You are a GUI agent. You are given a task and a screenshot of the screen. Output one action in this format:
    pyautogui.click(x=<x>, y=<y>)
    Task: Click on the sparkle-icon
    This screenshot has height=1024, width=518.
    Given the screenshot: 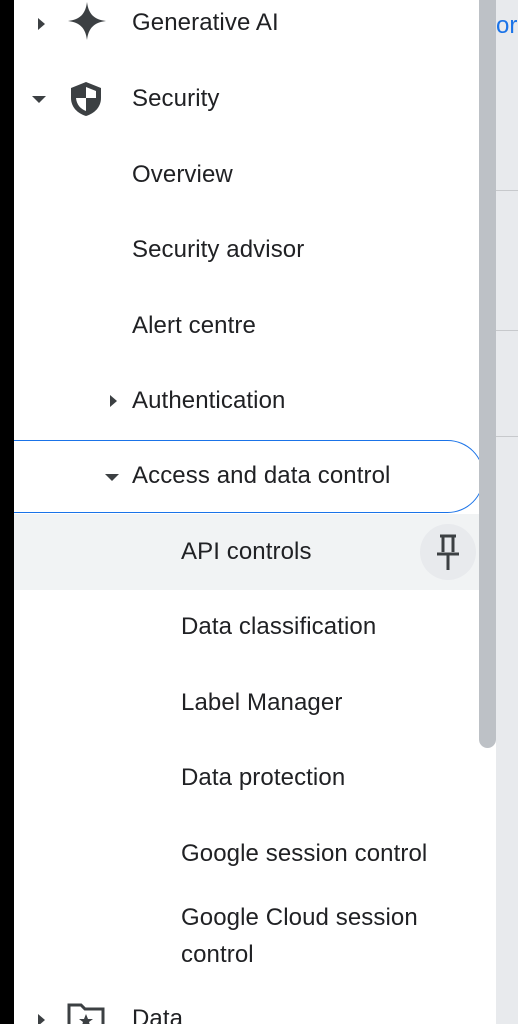 What is the action you would take?
    pyautogui.click(x=87, y=21)
    